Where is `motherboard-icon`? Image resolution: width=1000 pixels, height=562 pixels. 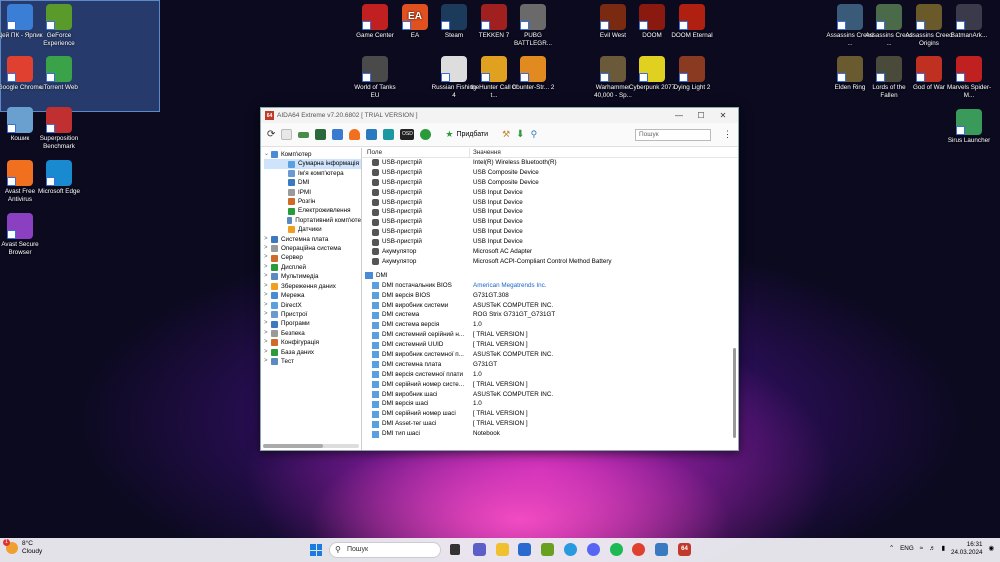
motherboard-icon is located at coordinates (304, 134).